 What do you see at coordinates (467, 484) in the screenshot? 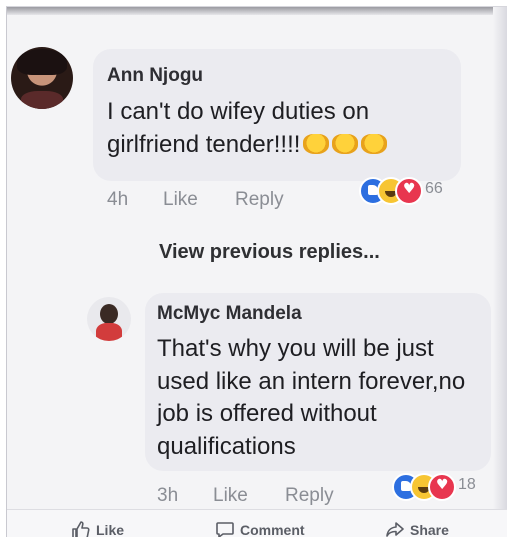
I see `reaction-count: 18` at bounding box center [467, 484].